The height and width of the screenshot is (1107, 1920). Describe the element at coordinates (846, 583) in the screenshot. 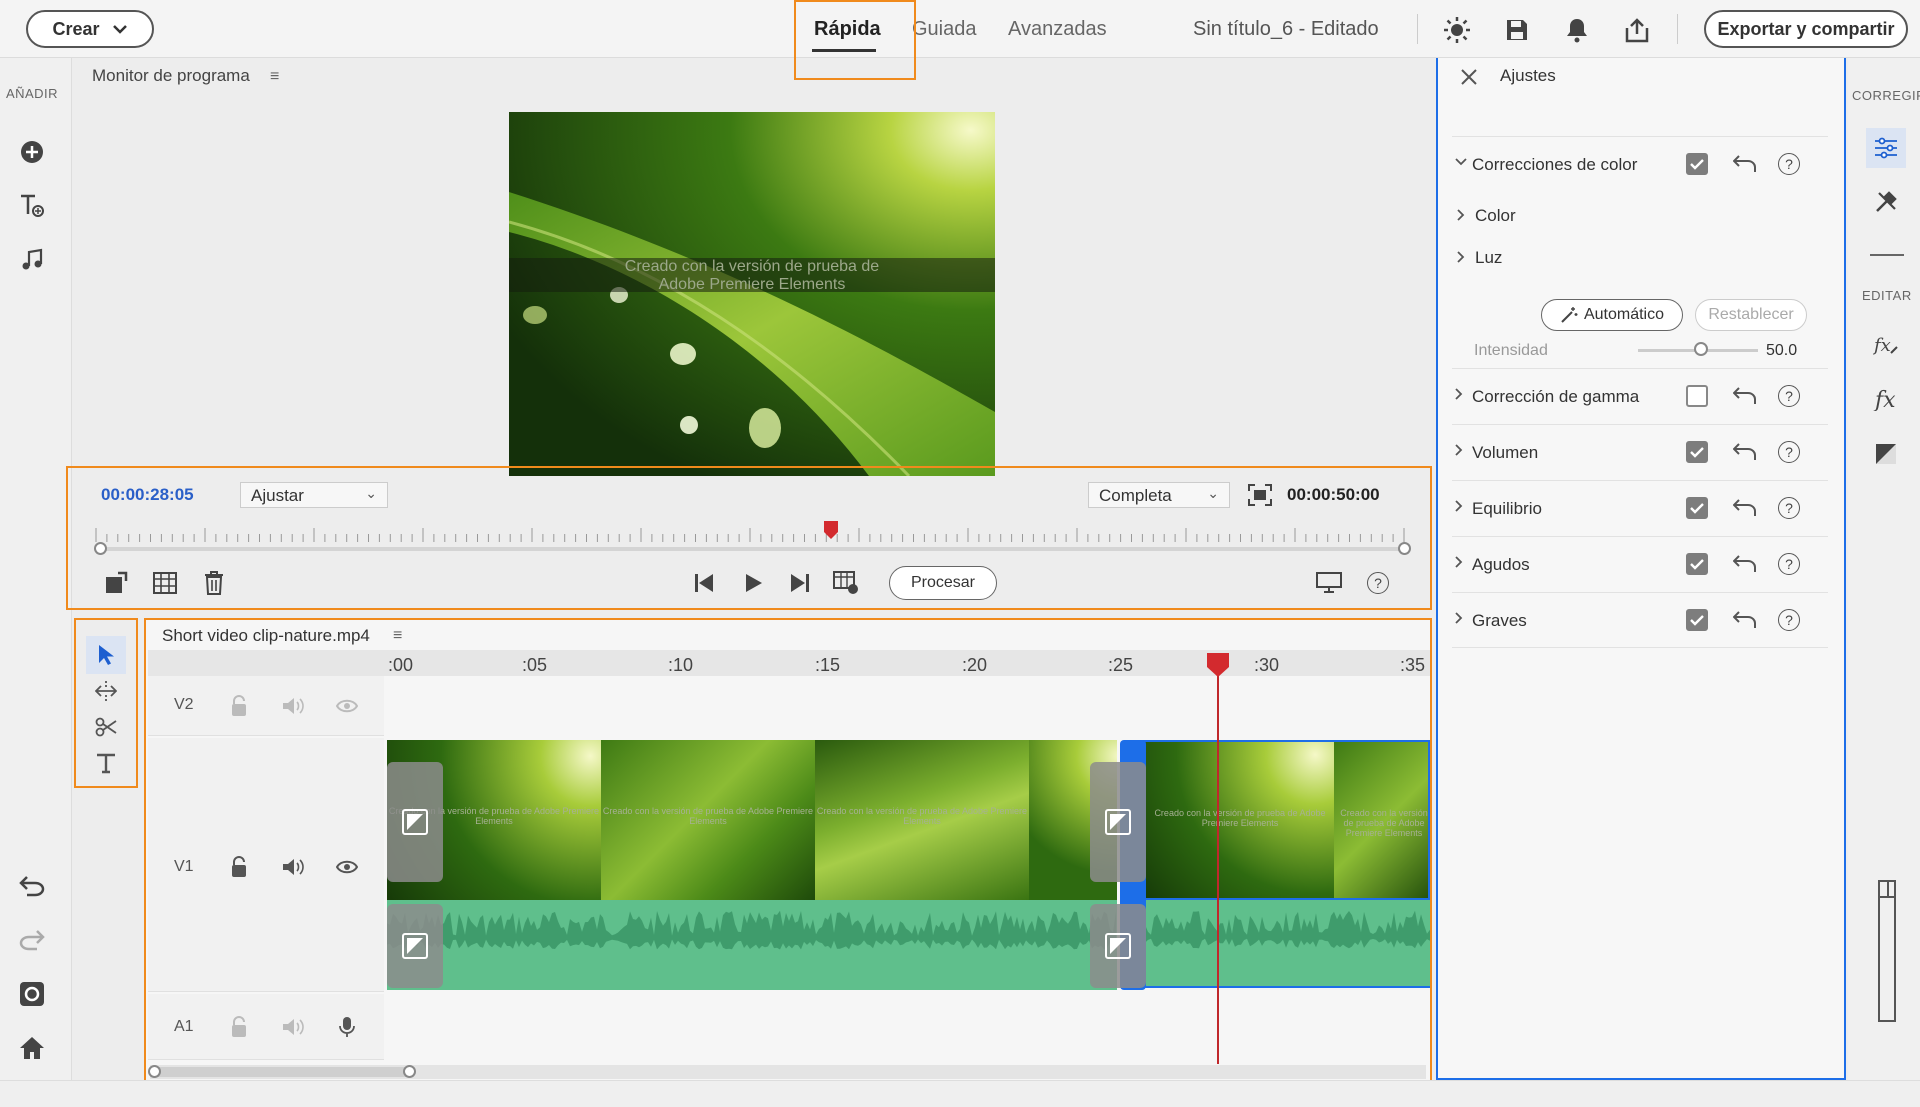

I see `render-frames-icon` at that location.